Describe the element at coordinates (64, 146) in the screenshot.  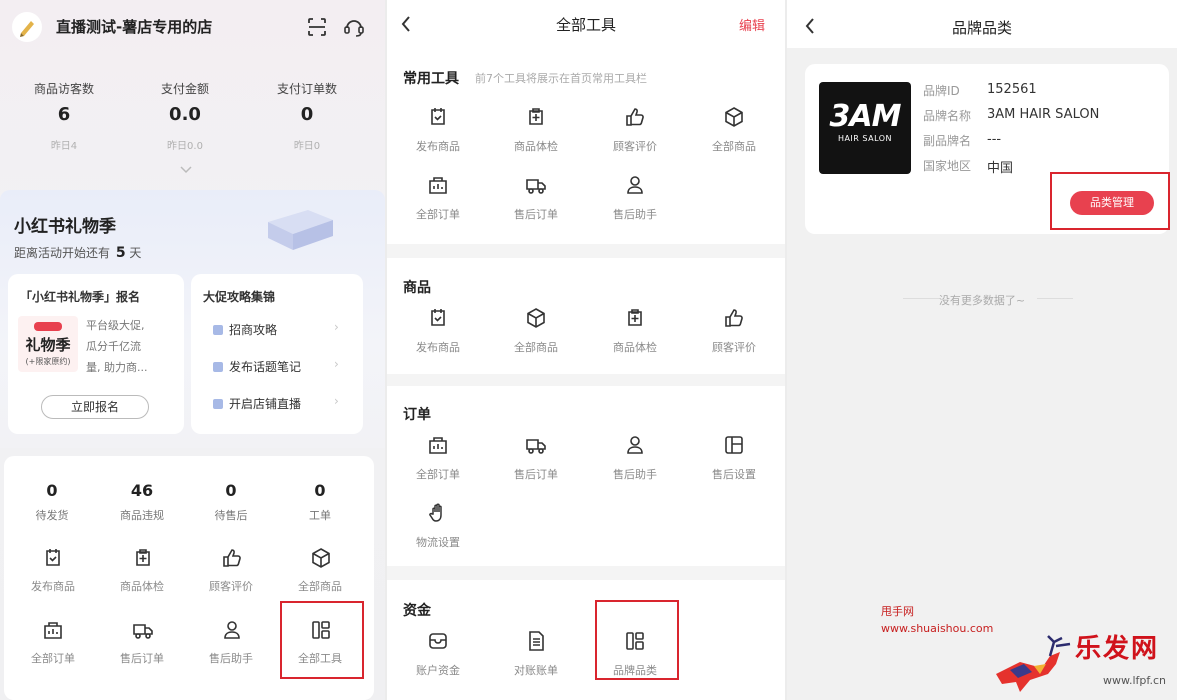
I see `stat-sub-visitors: 昨日4` at that location.